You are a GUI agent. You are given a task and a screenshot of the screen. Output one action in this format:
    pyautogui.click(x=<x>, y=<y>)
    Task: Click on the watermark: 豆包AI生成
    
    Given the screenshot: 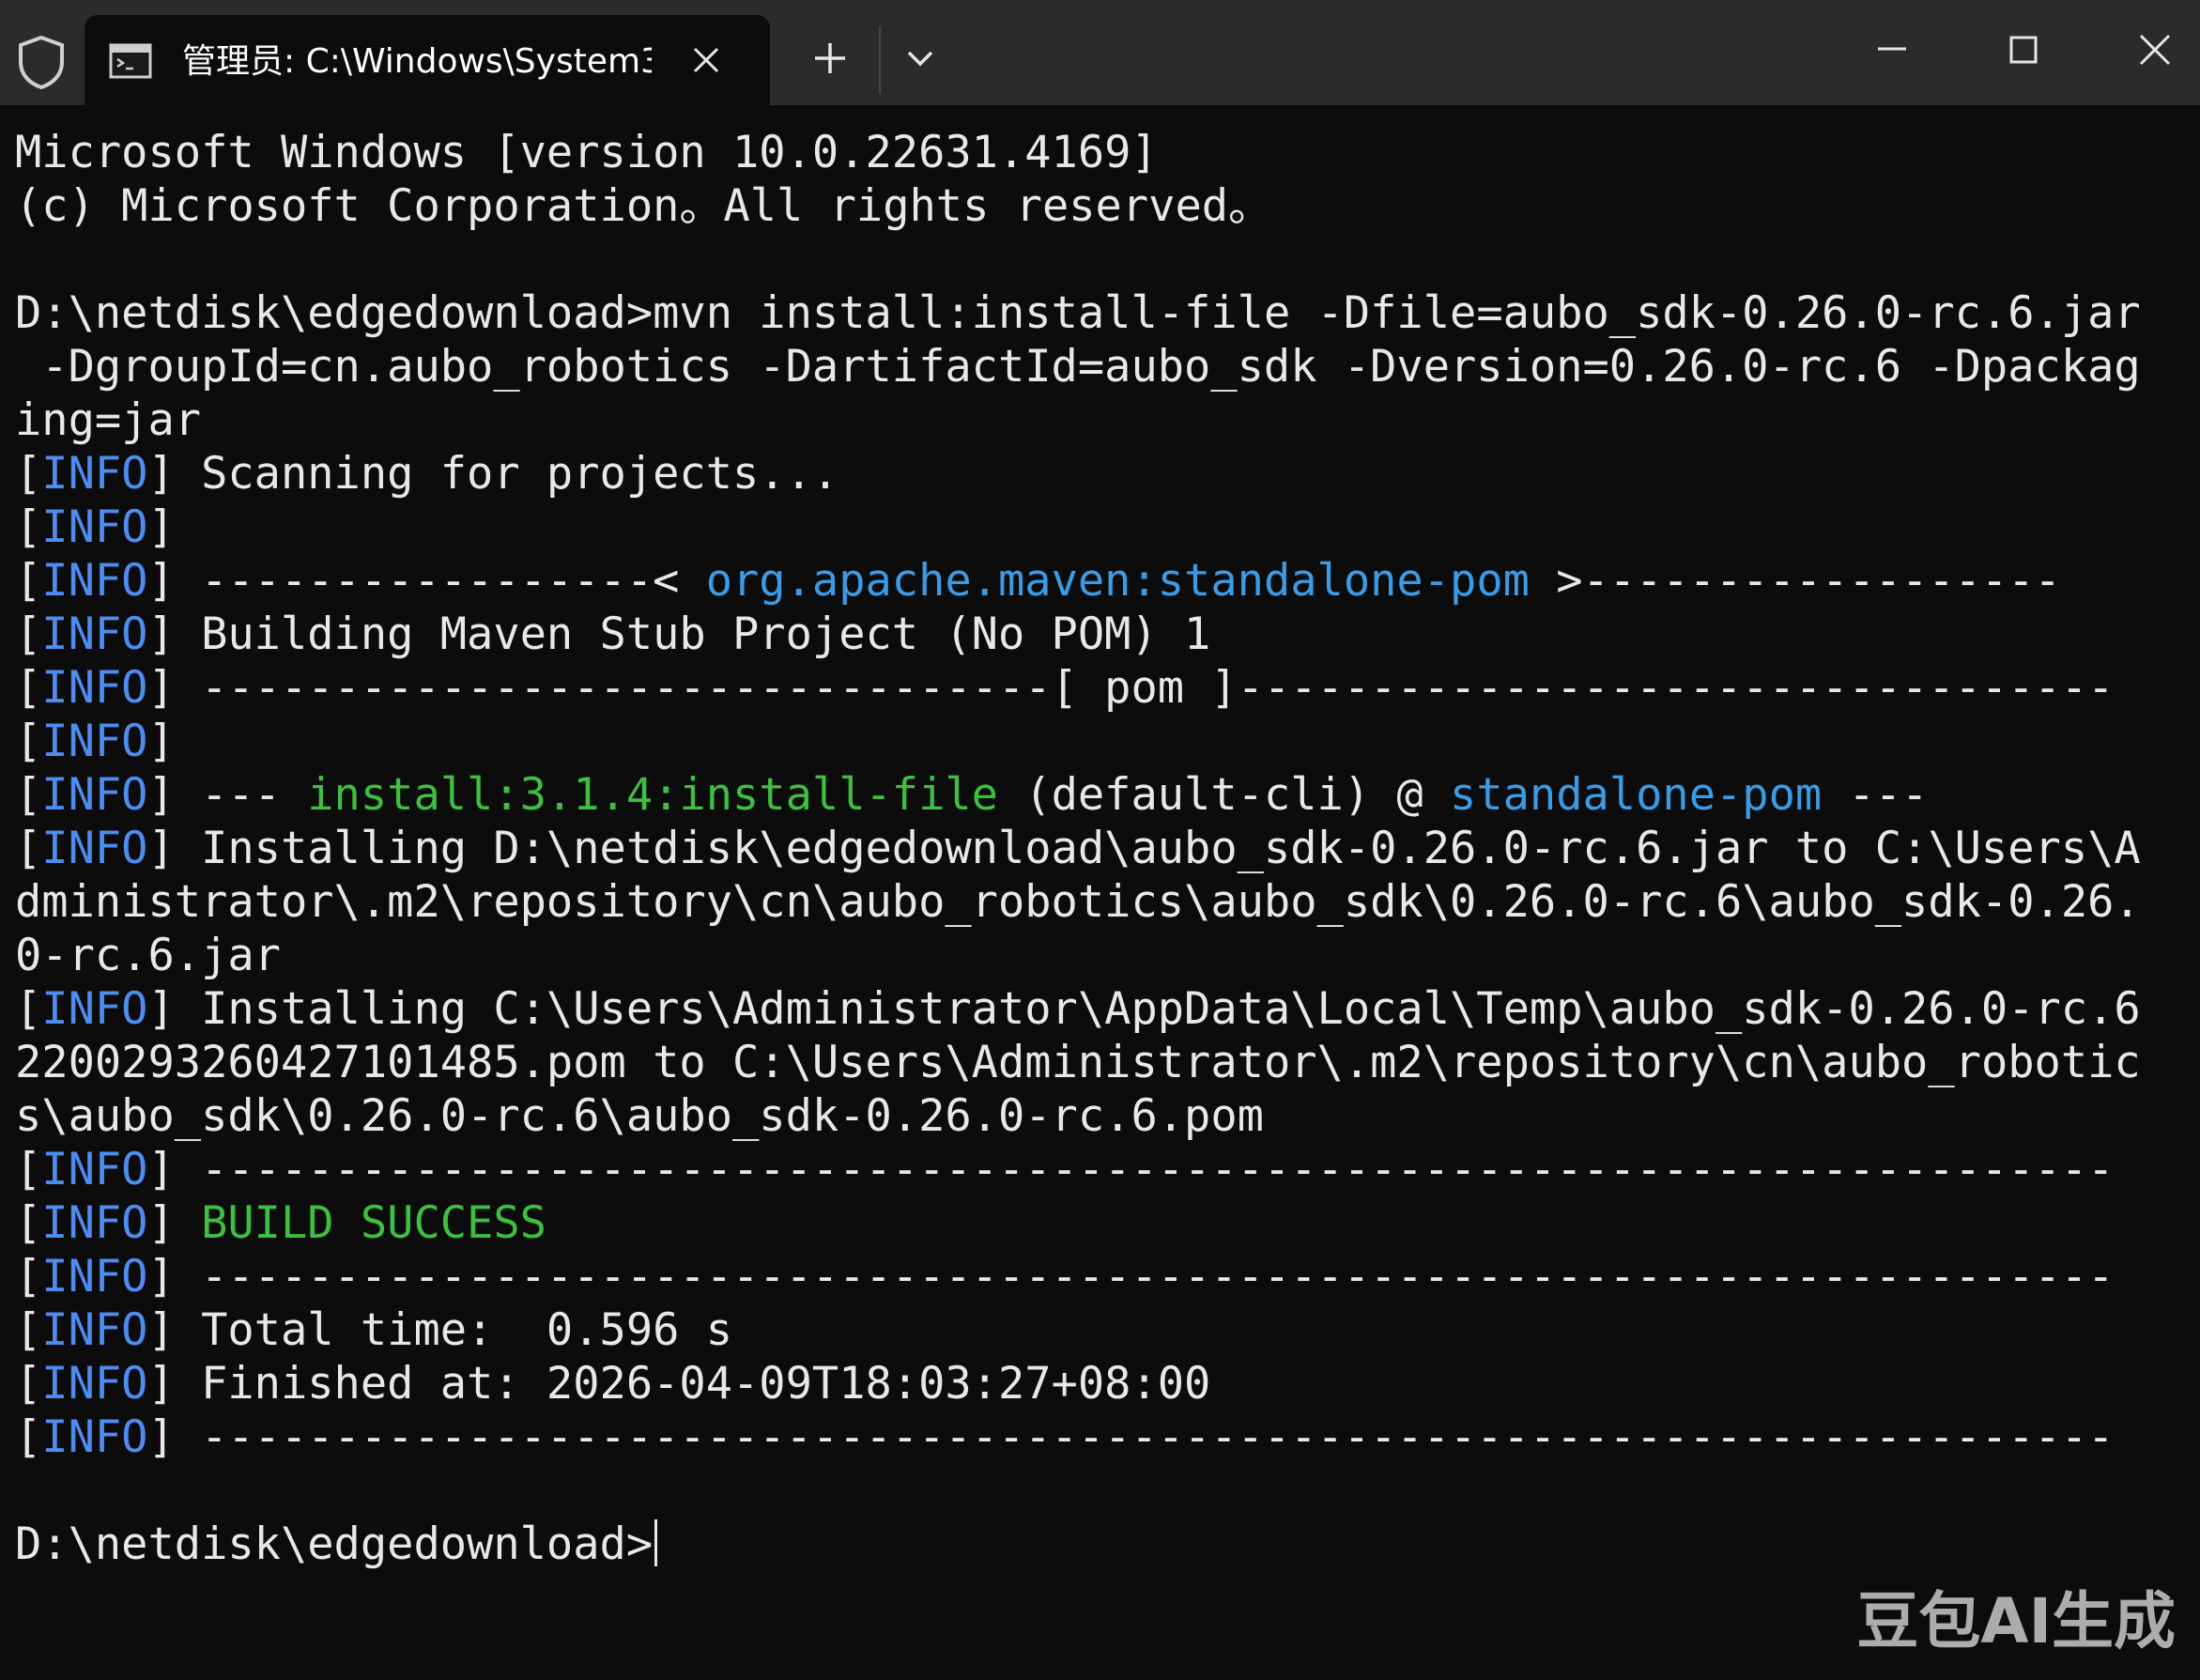 What is the action you would take?
    pyautogui.click(x=2016, y=1621)
    